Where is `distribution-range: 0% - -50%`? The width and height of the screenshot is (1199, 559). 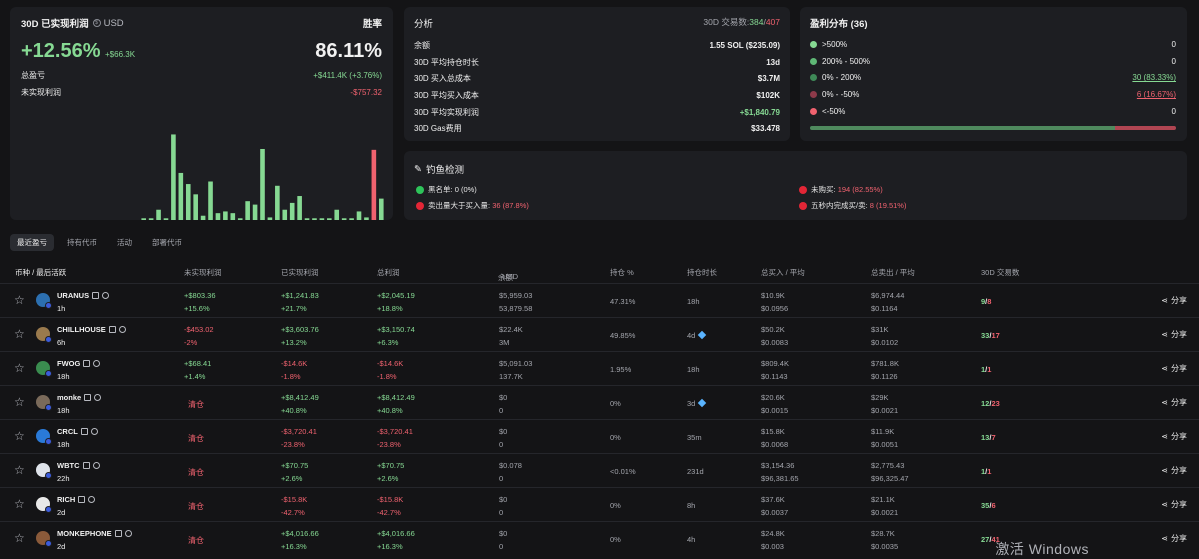
distribution-range: 0% - -50% is located at coordinates (834, 94).